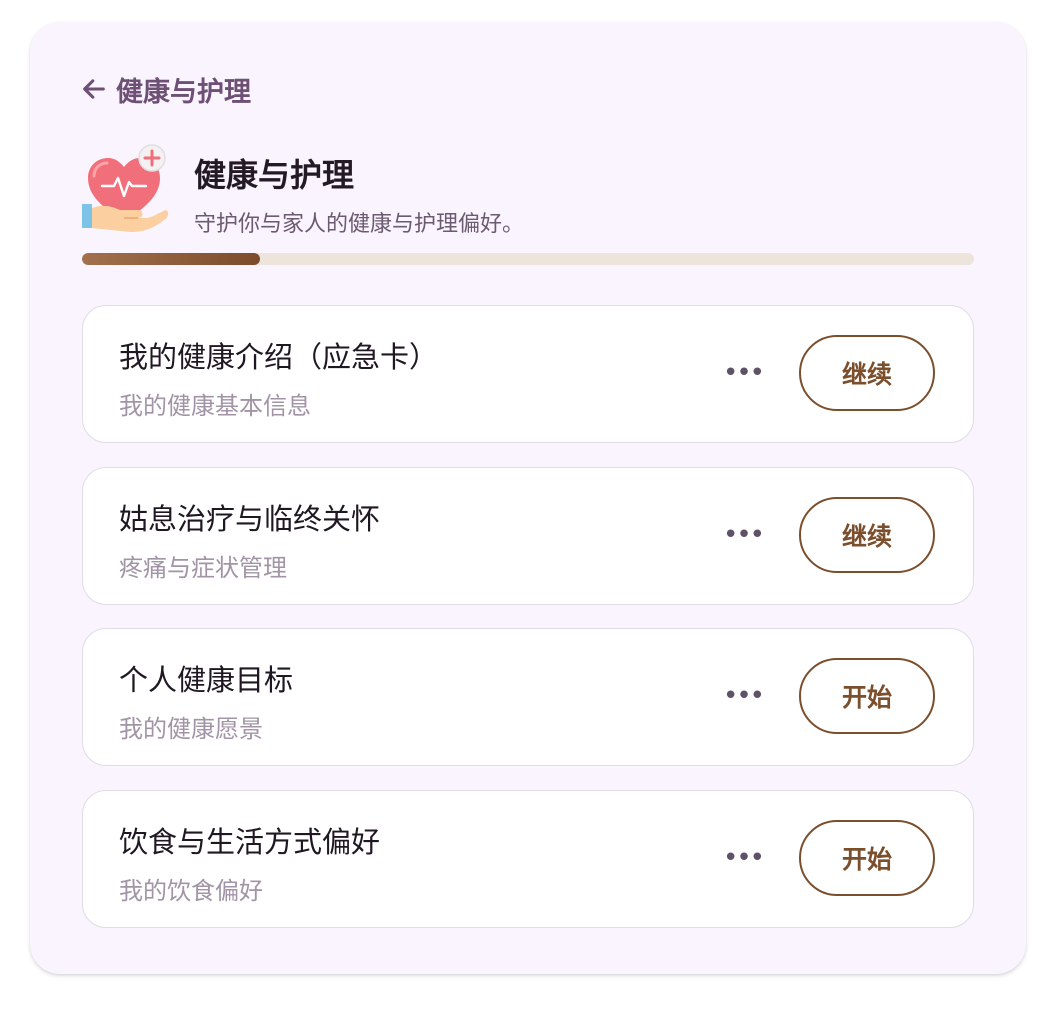 The height and width of the screenshot is (1013, 1064). Describe the element at coordinates (125, 188) in the screenshot. I see `heart-in-hand-icon` at that location.